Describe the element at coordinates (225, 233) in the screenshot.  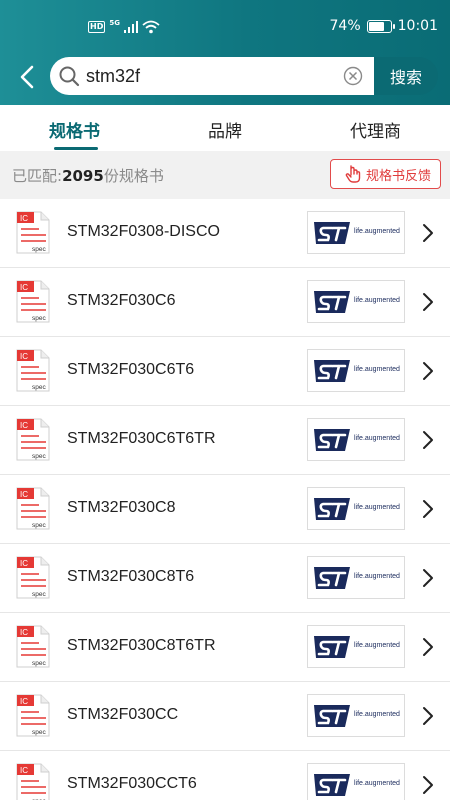
I see `result-row-1: IC spec STM32F0308-DISCO life.augmented` at that location.